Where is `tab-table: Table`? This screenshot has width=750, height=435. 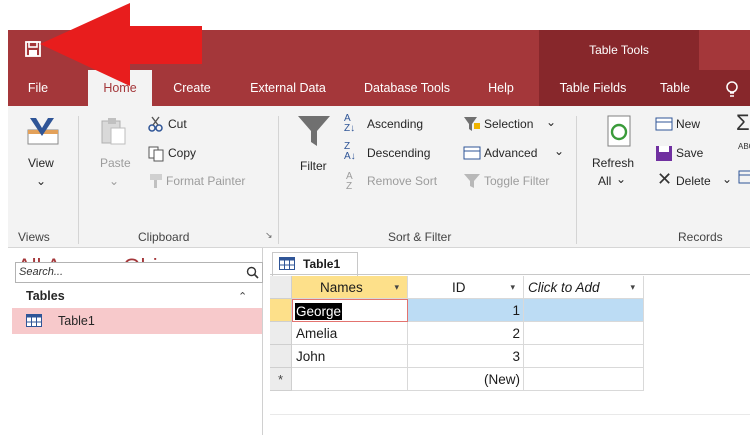 tab-table: Table is located at coordinates (675, 88).